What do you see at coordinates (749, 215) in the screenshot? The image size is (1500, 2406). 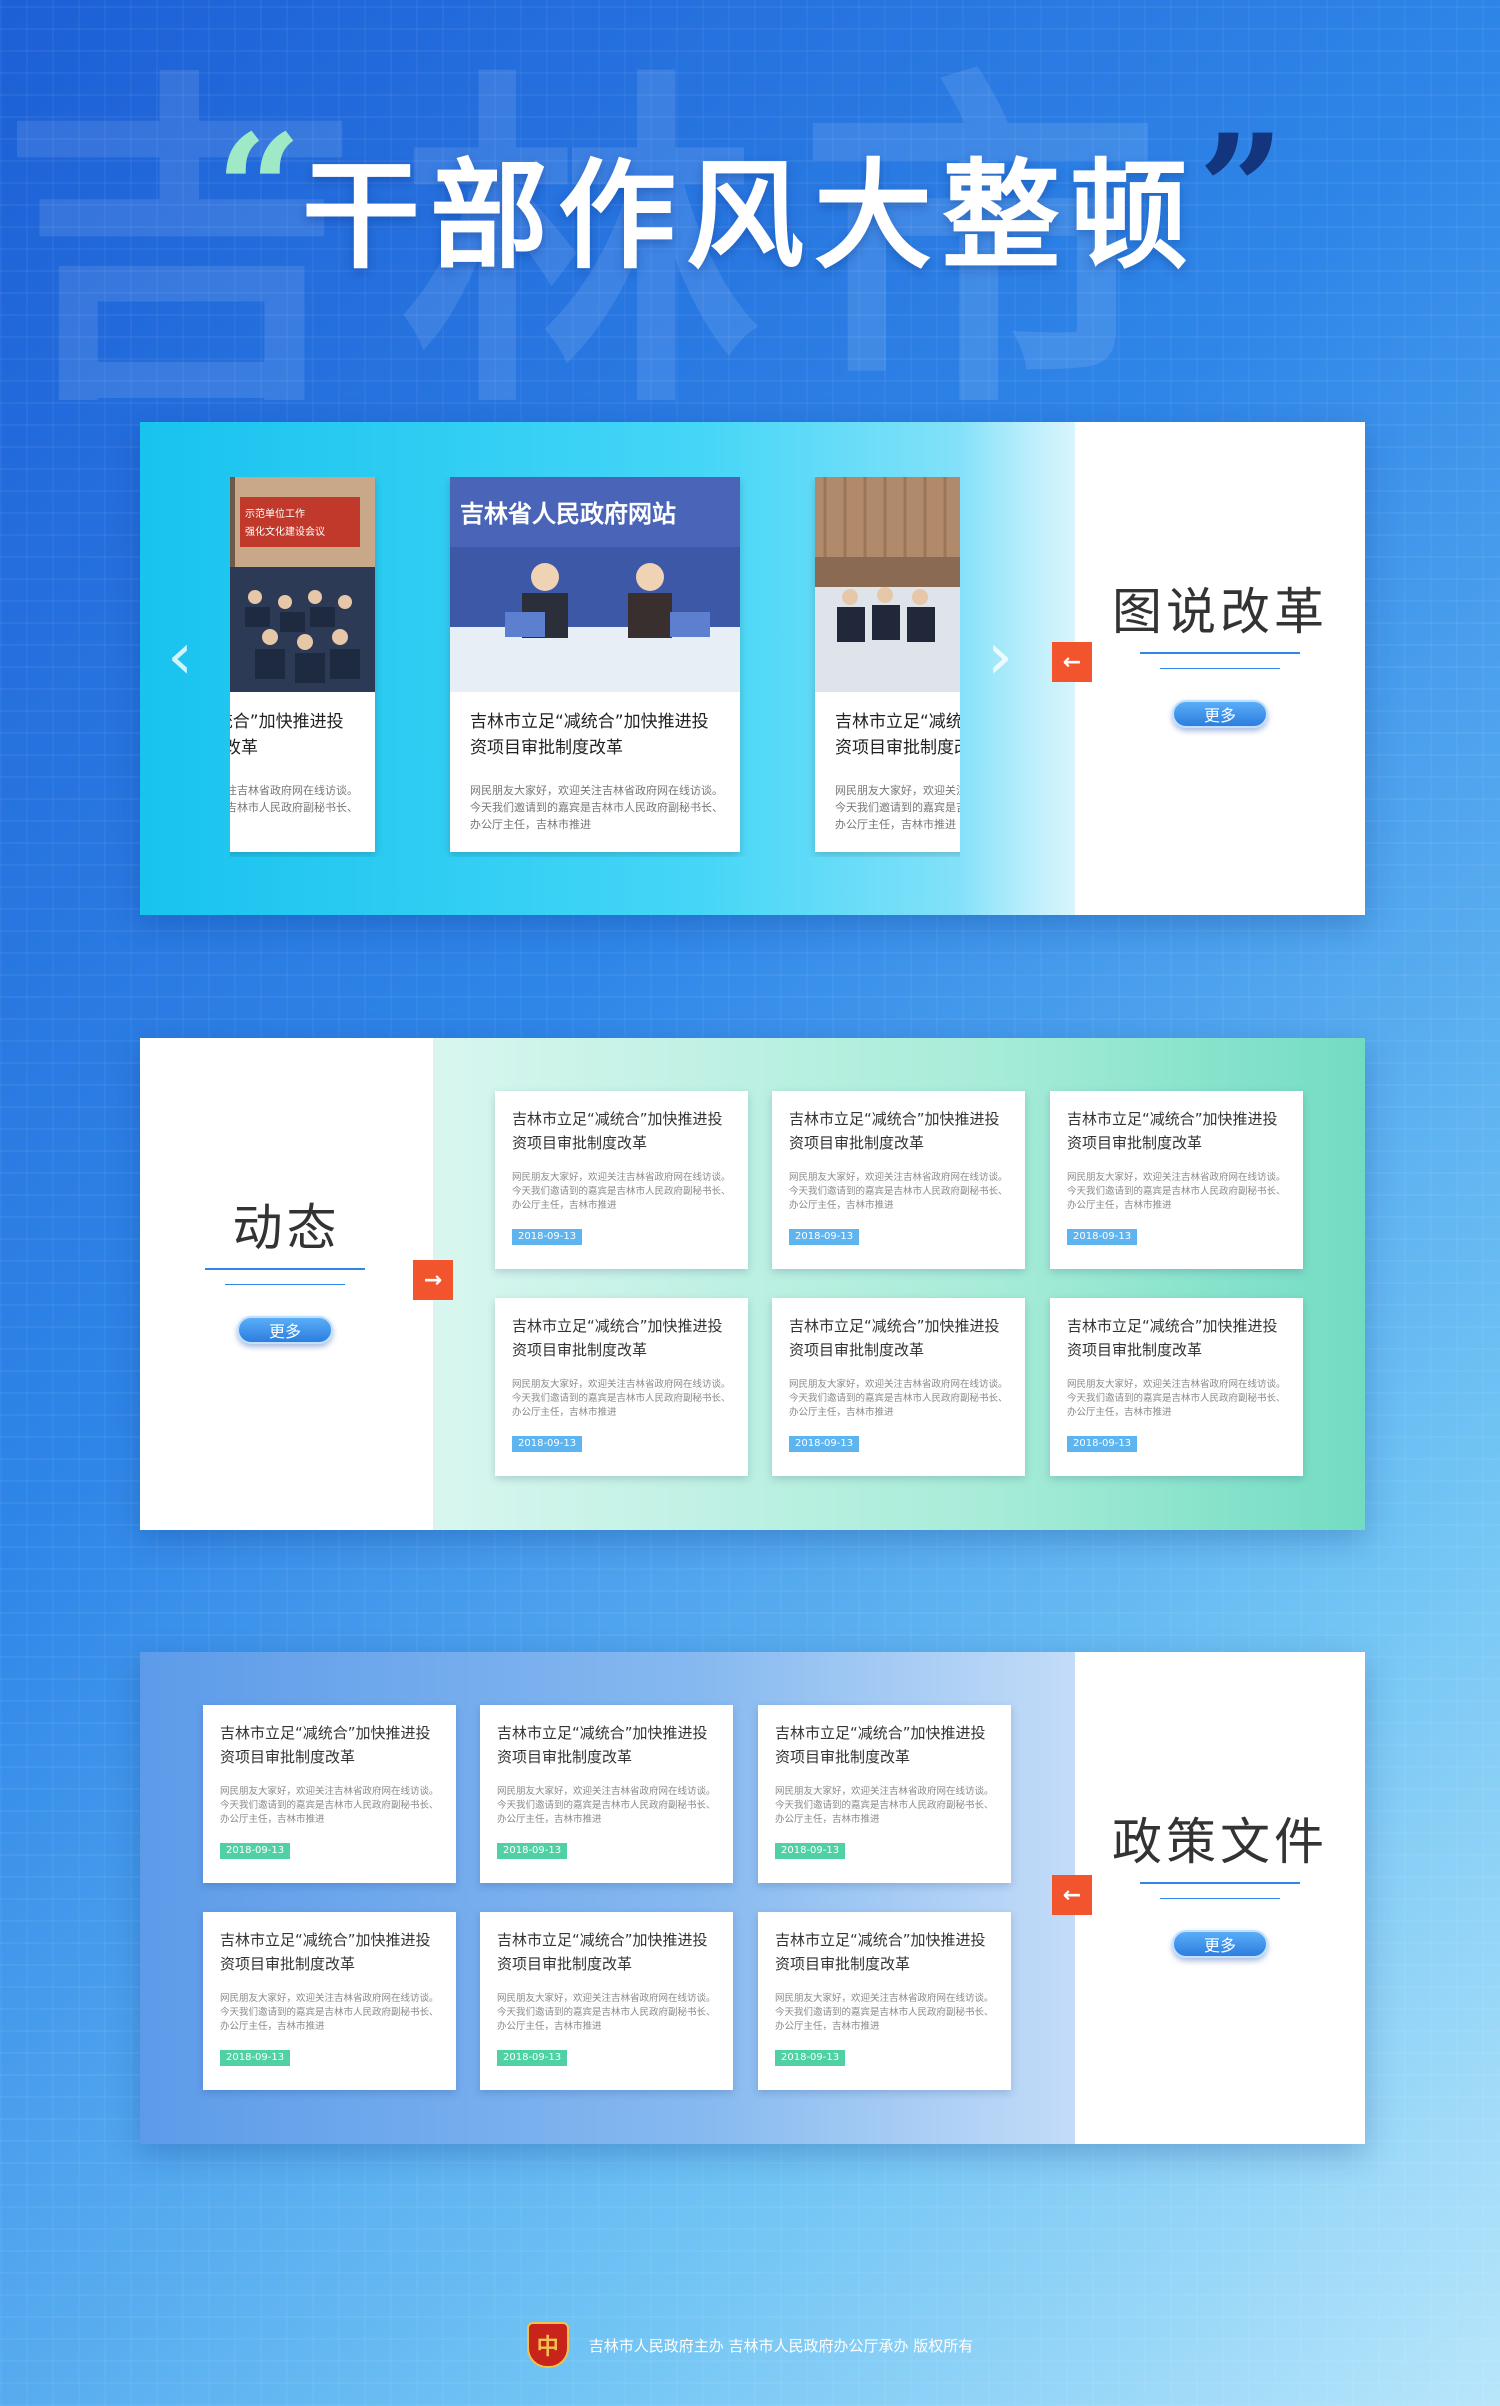 I see `page-title-text: 干部作风大整顿` at bounding box center [749, 215].